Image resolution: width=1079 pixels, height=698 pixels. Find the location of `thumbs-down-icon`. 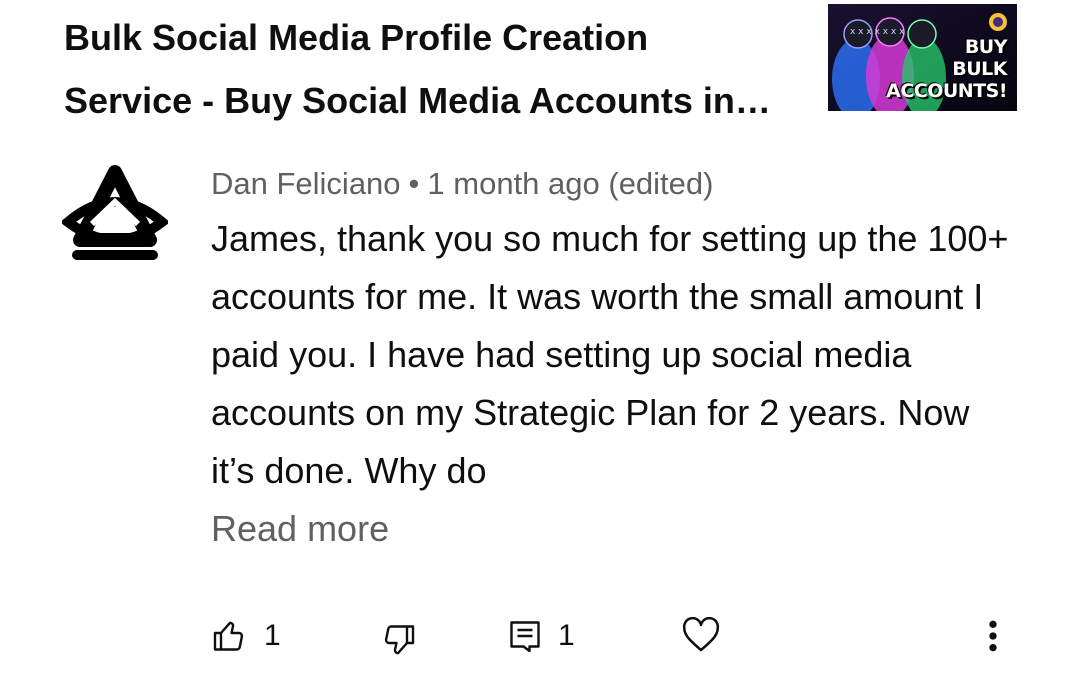

thumbs-down-icon is located at coordinates (399, 640).